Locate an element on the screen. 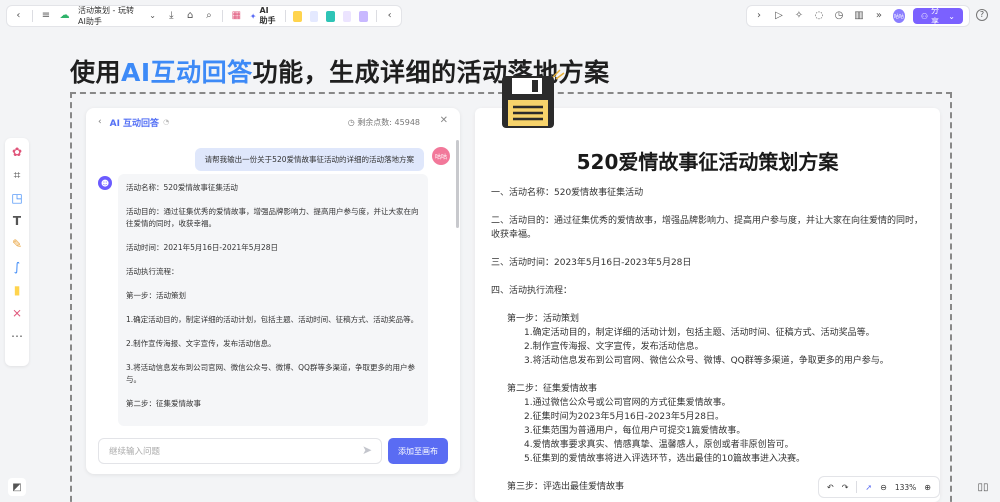 This screenshot has width=1000, height=502. effects-icon: ✧ is located at coordinates (799, 16).